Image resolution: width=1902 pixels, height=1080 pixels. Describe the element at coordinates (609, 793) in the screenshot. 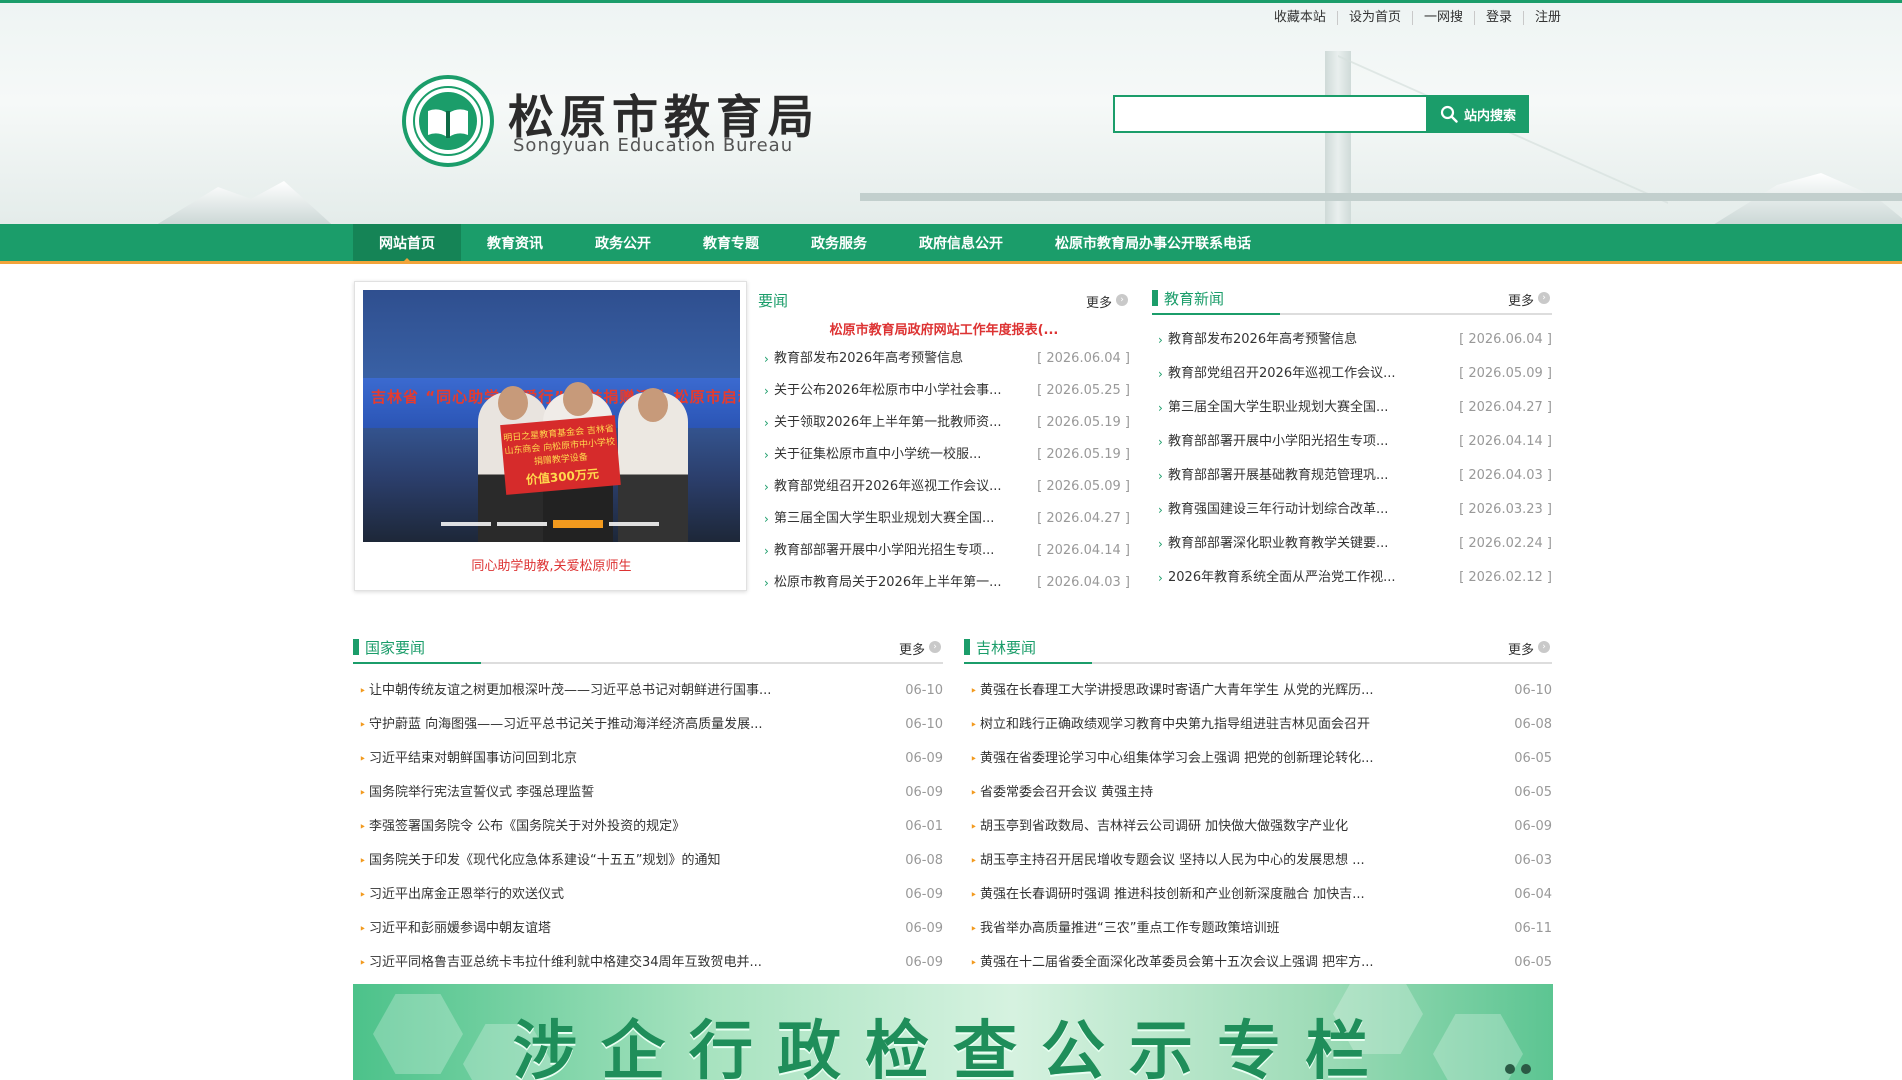

I see `news-item-title: 国务院举行宪法宣誓仪式 李强总理监誓` at that location.